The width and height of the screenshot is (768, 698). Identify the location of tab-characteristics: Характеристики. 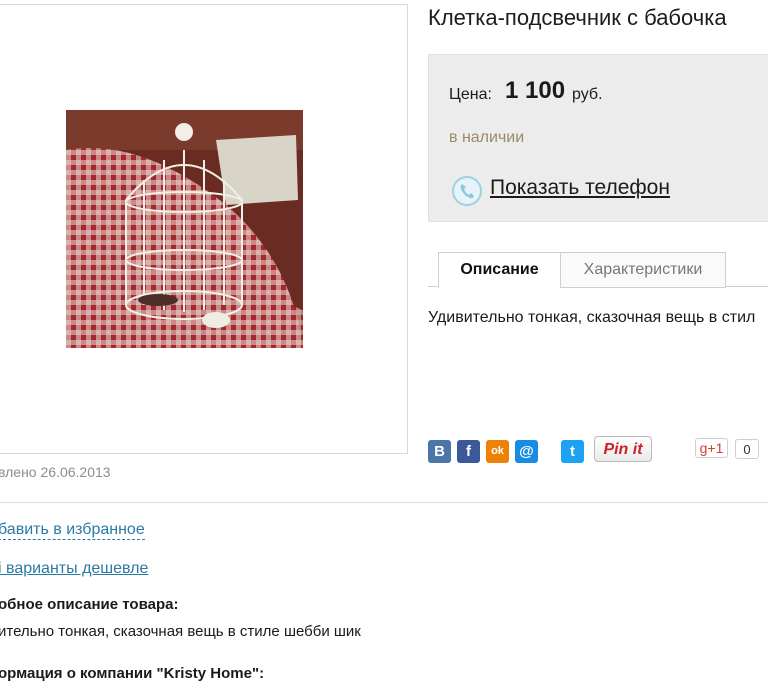
(643, 270).